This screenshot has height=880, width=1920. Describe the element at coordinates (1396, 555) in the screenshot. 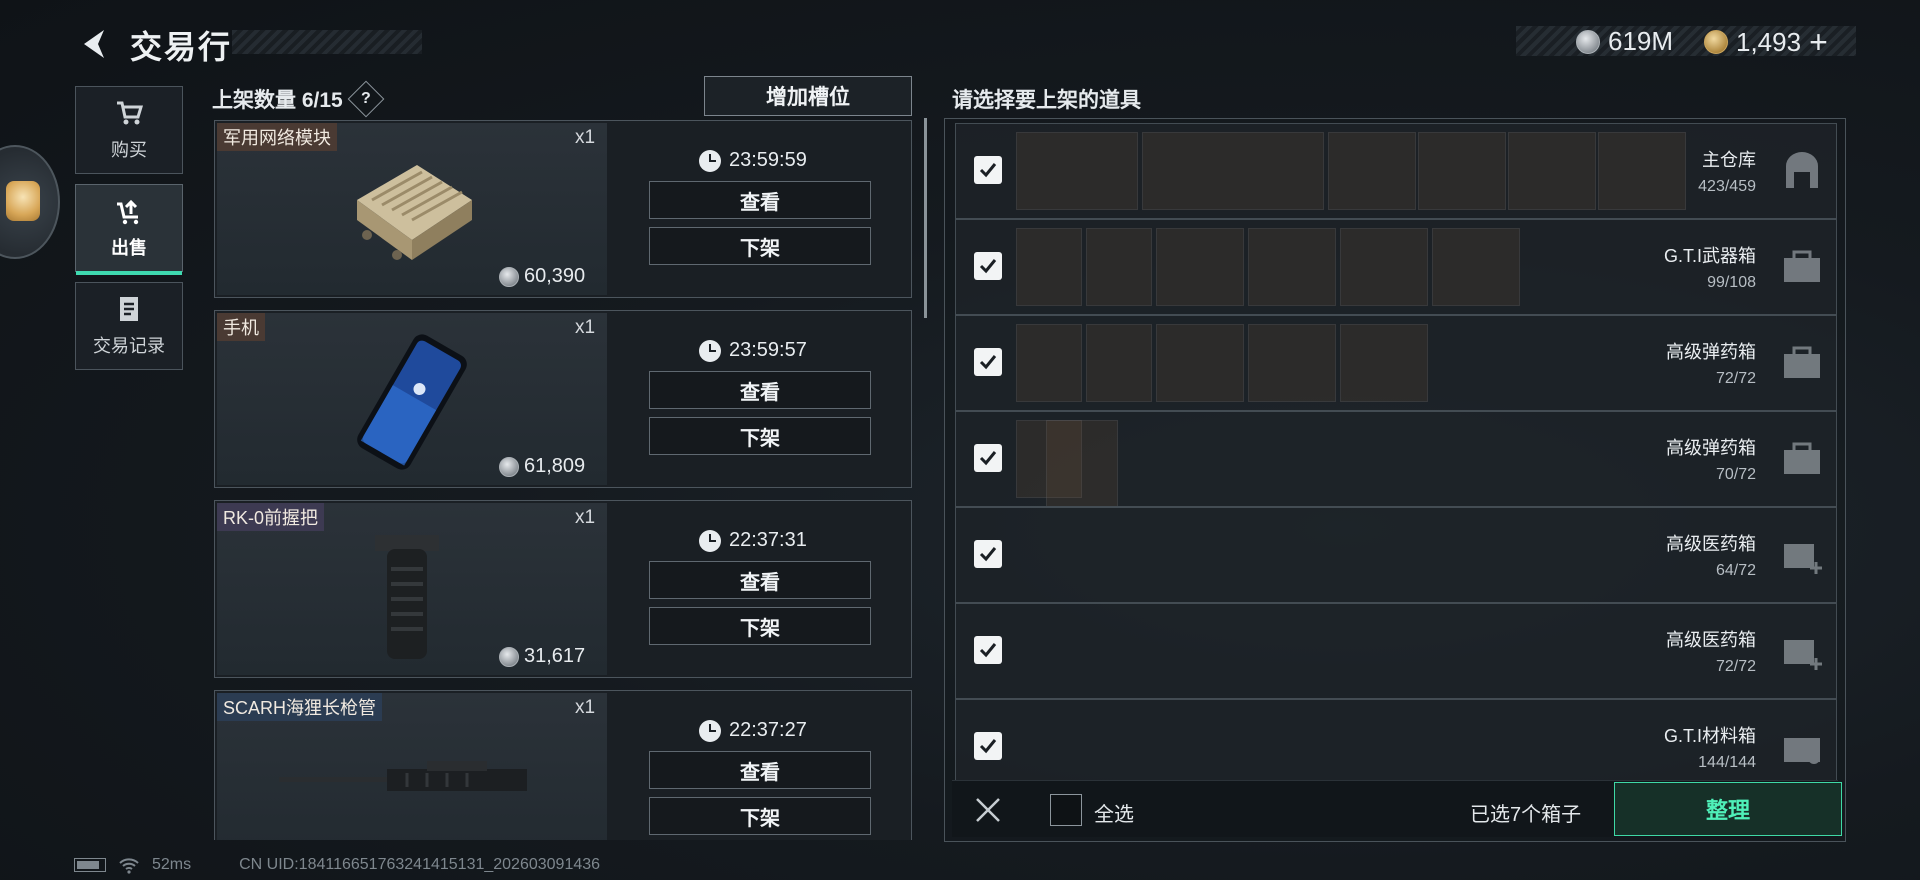

I see `storage-box-row: 高级医药箱 64/72` at that location.